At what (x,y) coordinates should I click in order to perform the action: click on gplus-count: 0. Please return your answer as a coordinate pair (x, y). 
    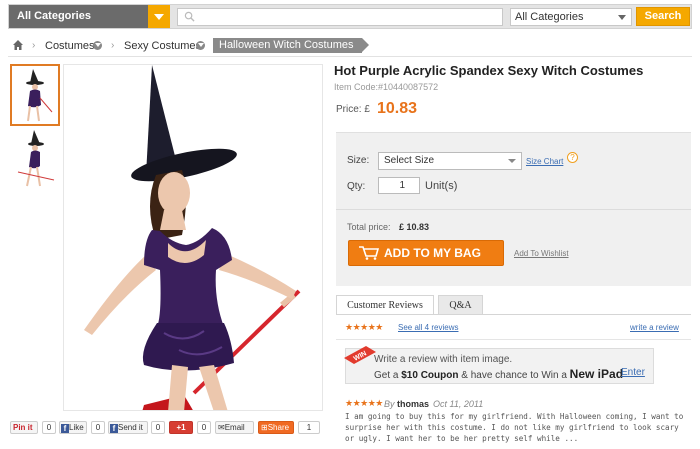
    Looking at the image, I should click on (204, 427).